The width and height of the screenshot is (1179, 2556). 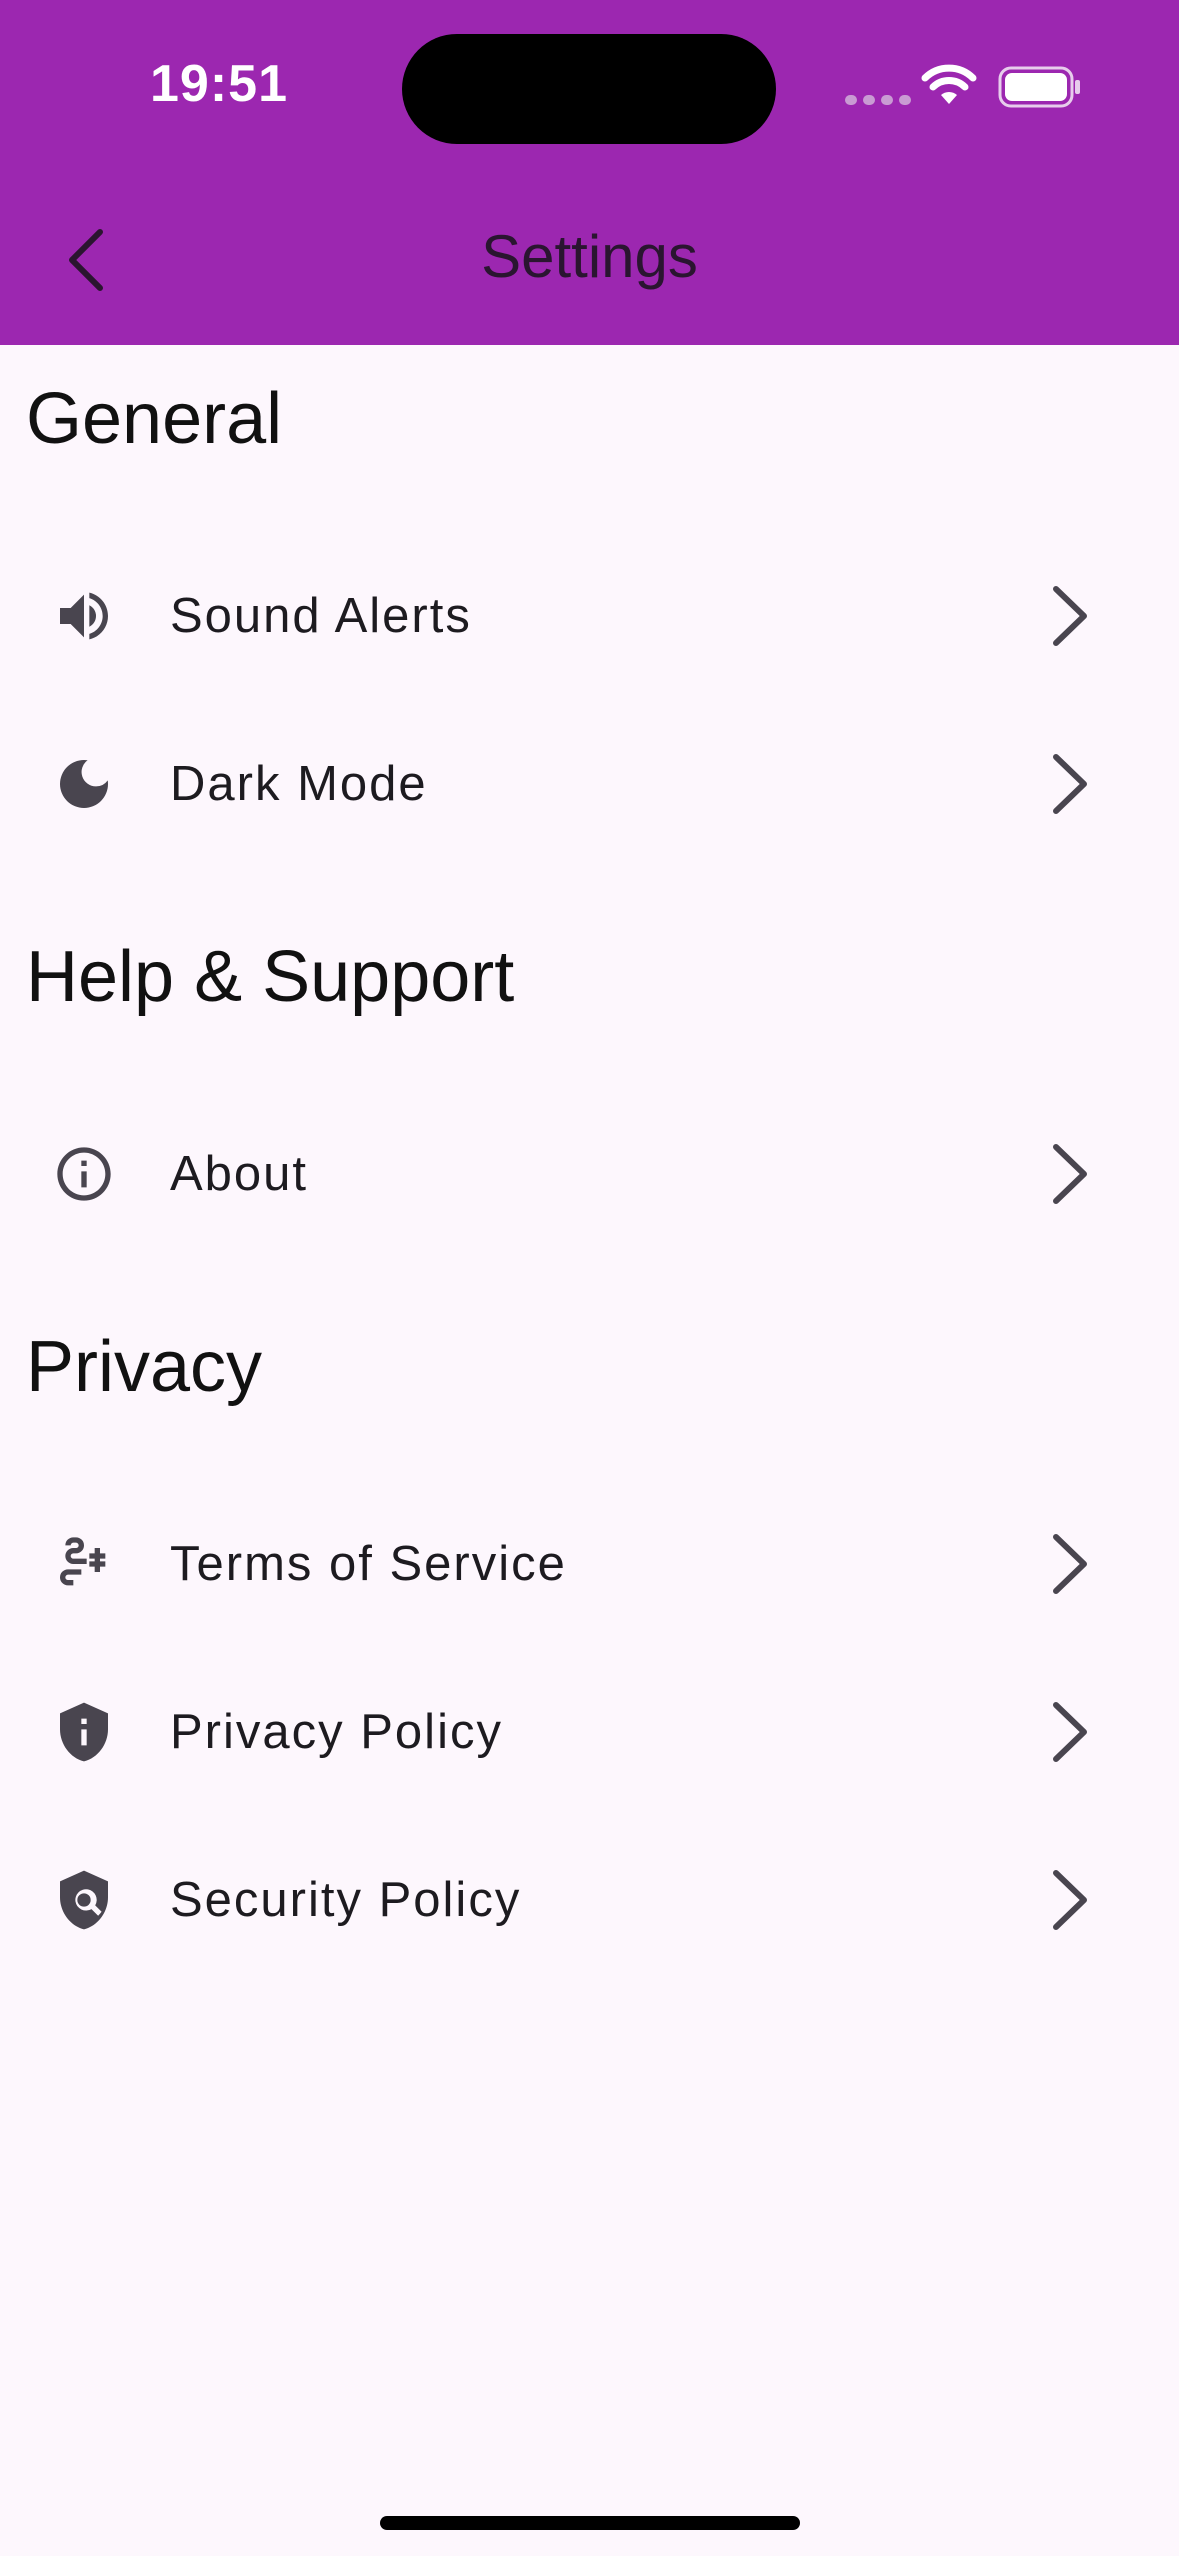 What do you see at coordinates (84, 1900) in the screenshot?
I see `shield-search-icon` at bounding box center [84, 1900].